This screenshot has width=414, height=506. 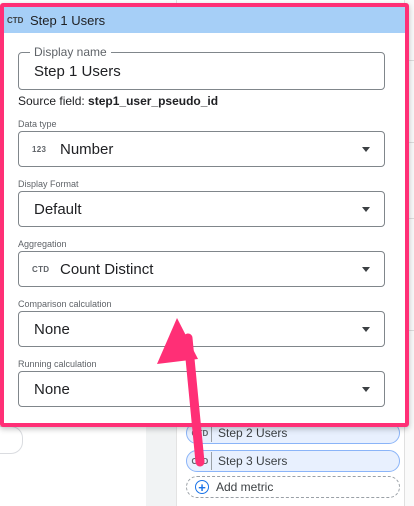 What do you see at coordinates (77, 71) in the screenshot?
I see `display-name-input: Step 1 Users` at bounding box center [77, 71].